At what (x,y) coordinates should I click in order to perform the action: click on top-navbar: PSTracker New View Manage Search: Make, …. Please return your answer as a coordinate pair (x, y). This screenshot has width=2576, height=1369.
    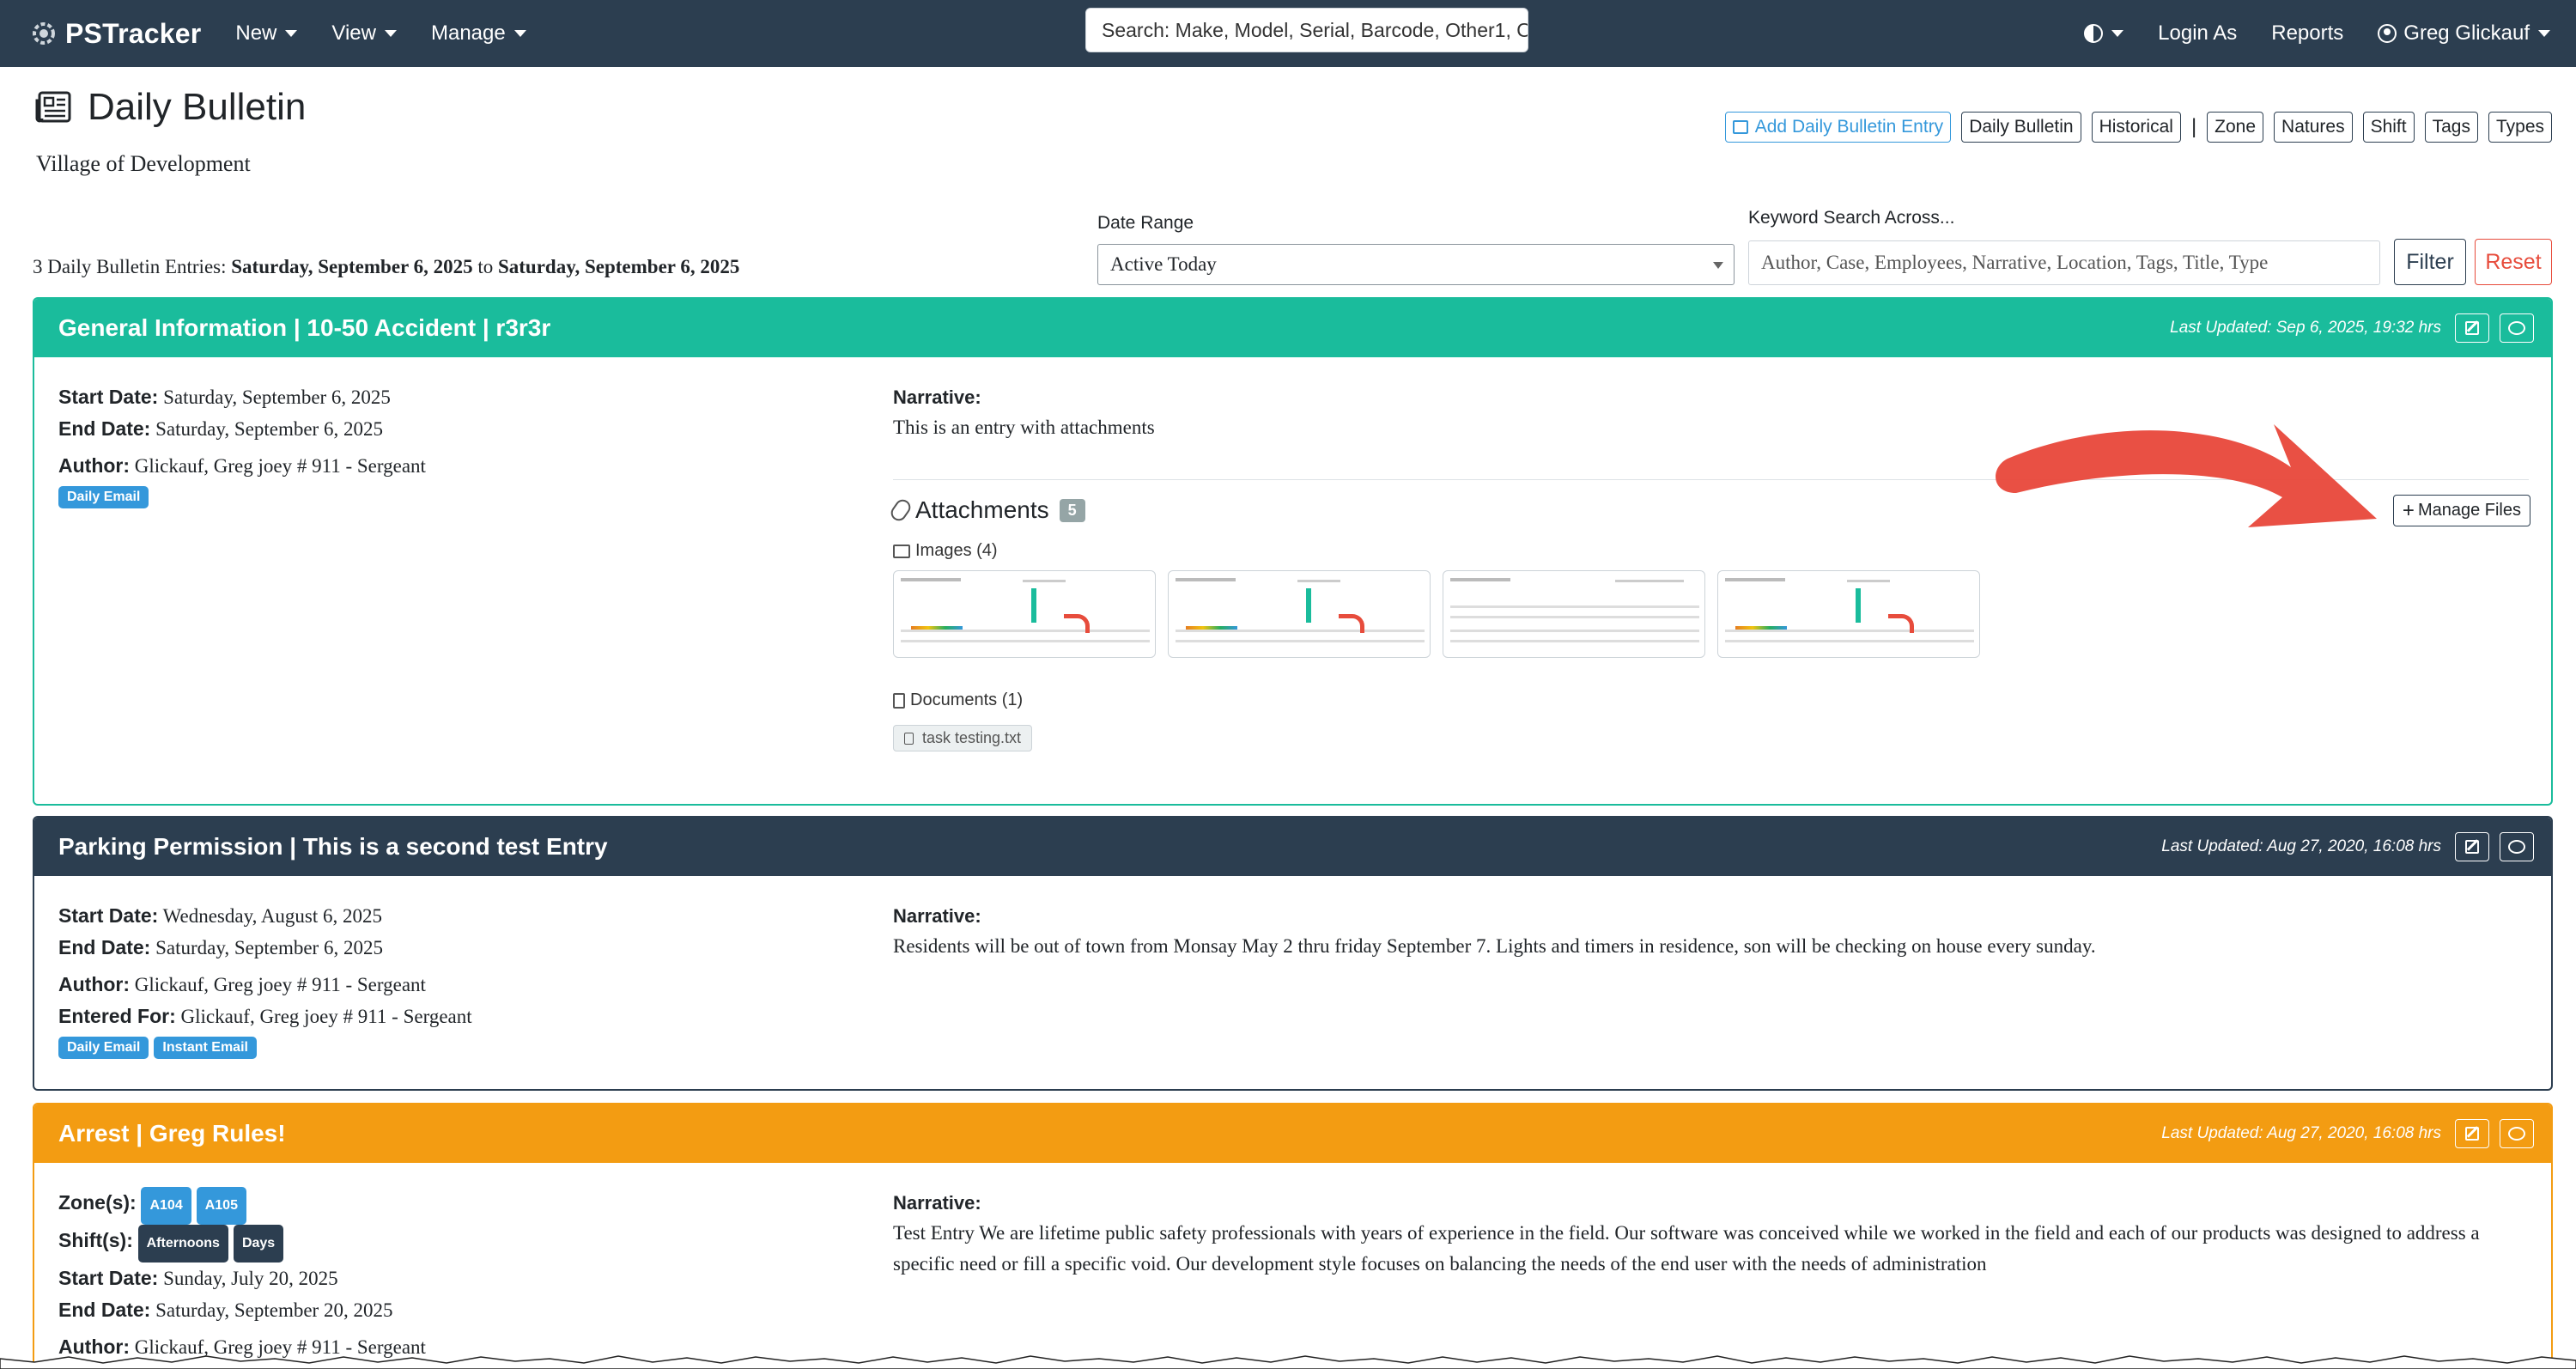
    Looking at the image, I should click on (1288, 33).